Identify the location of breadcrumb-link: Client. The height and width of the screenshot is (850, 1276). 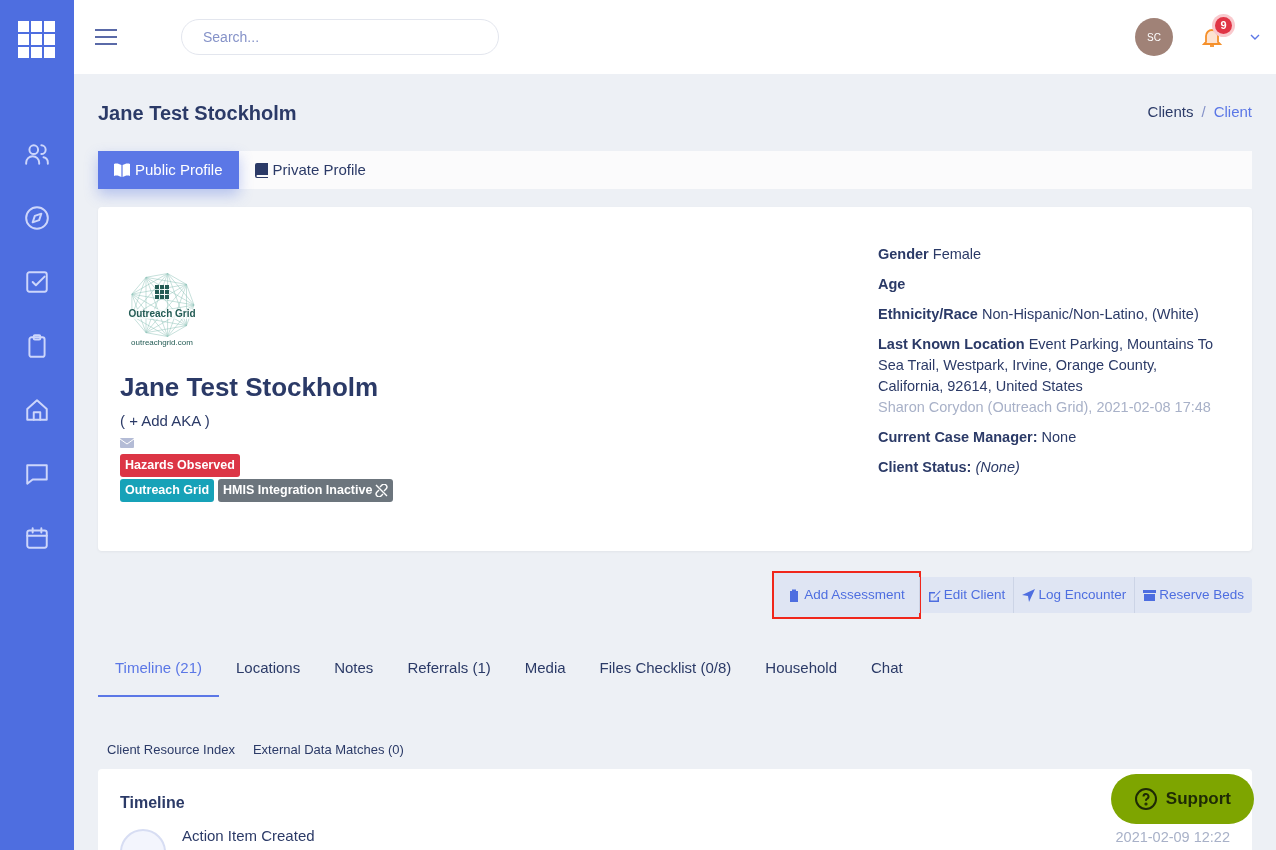
(1232, 112).